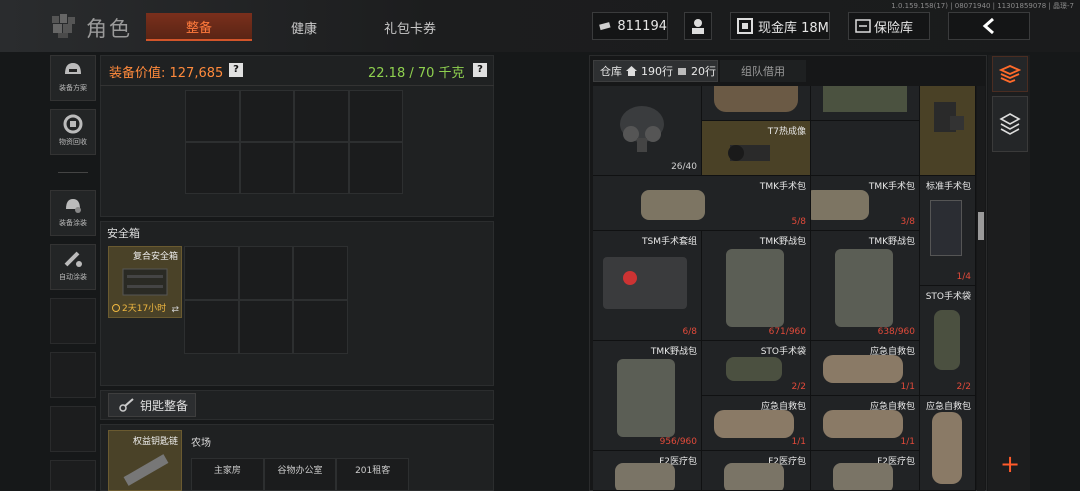 The image size is (1080, 491). I want to click on empty-slot, so click(73, 321).